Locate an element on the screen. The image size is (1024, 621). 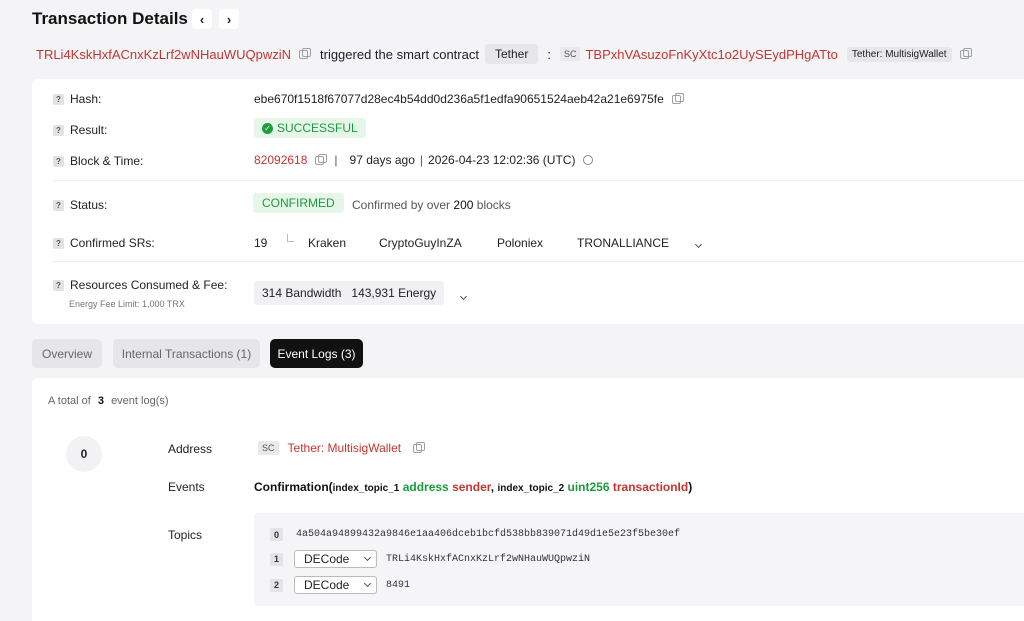
tree-connector is located at coordinates (290, 238).